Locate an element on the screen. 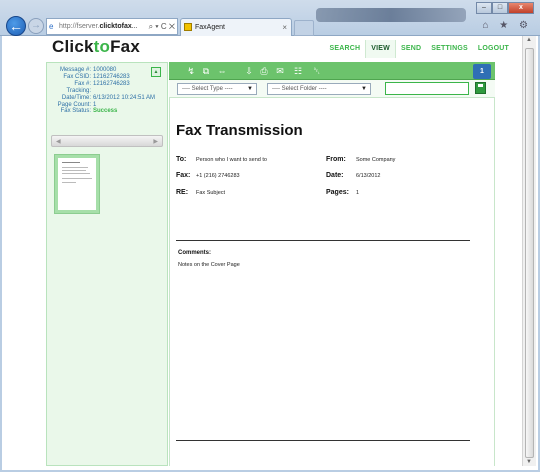 The height and width of the screenshot is (472, 540). back-button: ← is located at coordinates (16, 26).